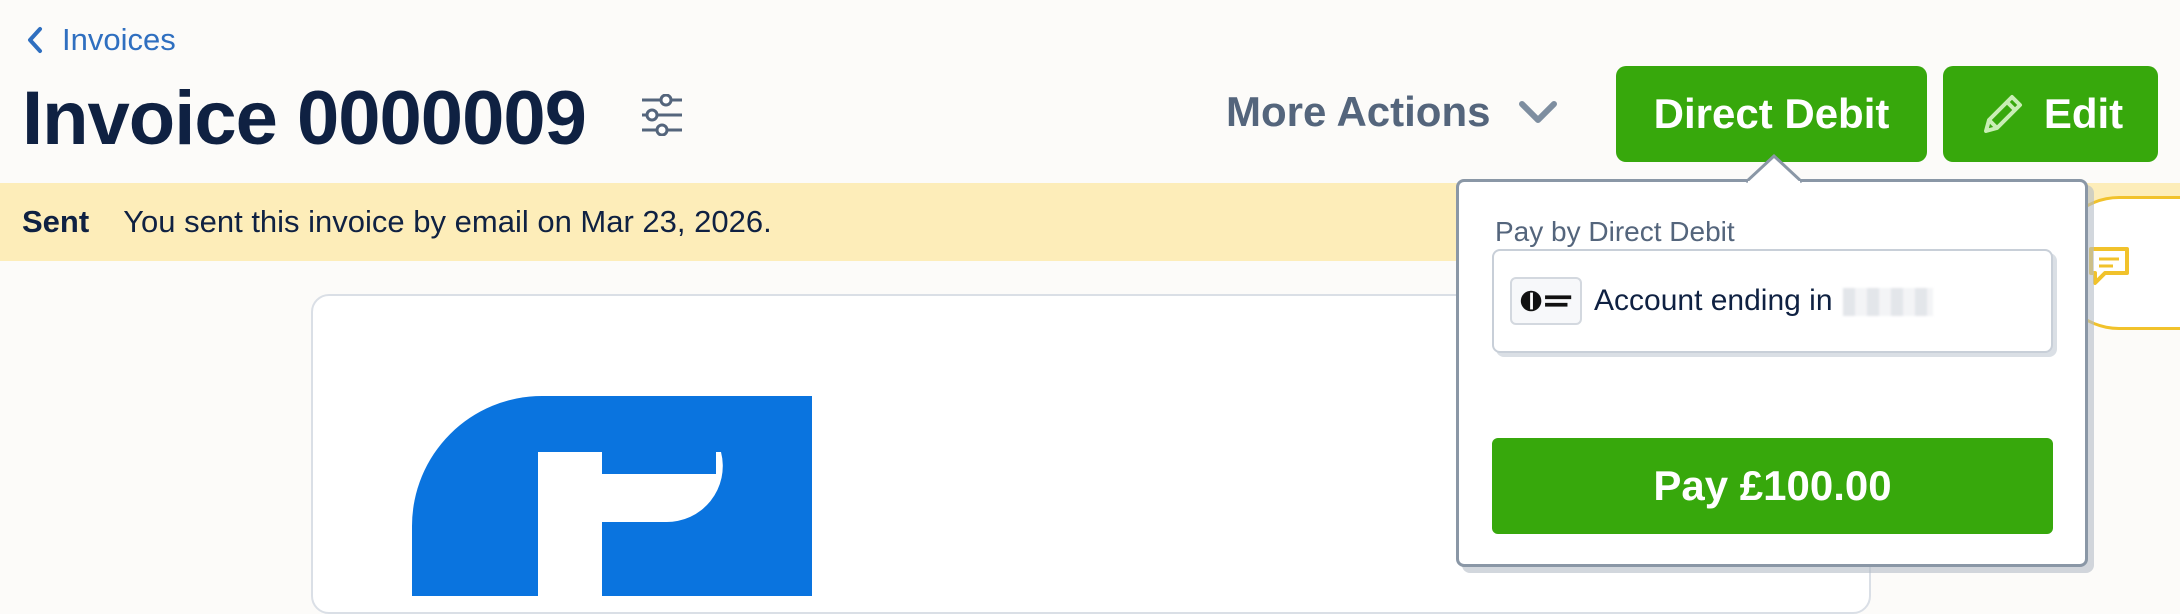  I want to click on popover-caret, so click(1774, 169).